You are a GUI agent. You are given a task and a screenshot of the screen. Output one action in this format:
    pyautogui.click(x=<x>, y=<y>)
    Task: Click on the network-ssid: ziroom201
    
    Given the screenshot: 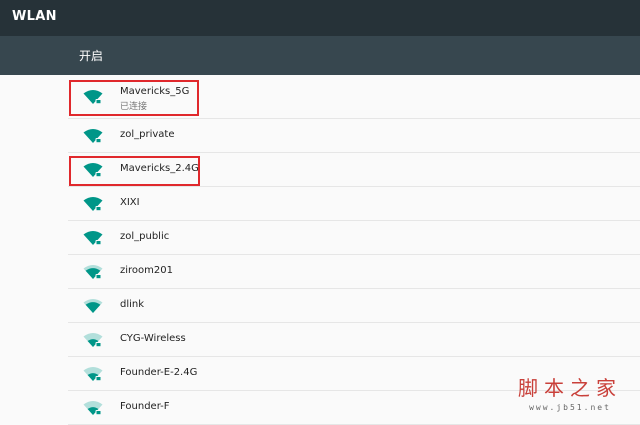 What is the action you would take?
    pyautogui.click(x=146, y=270)
    